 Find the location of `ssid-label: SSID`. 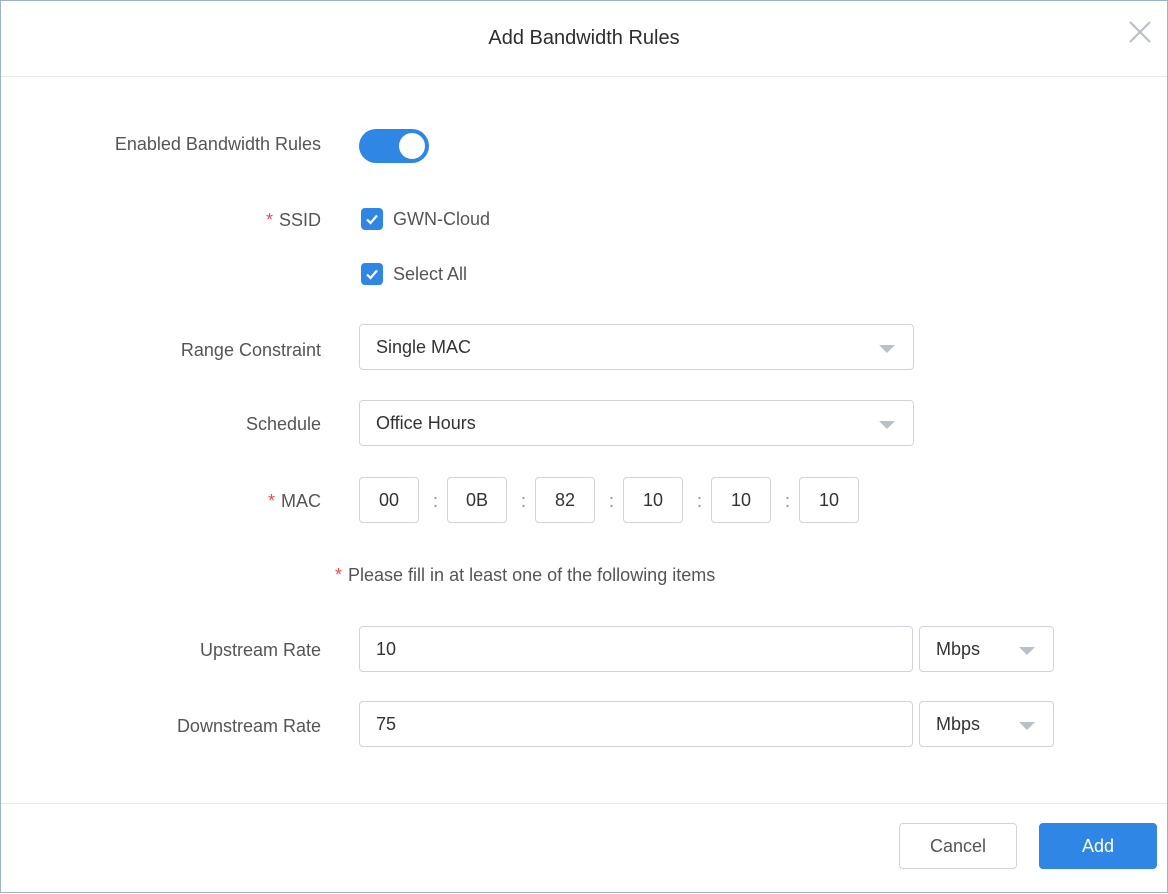

ssid-label: SSID is located at coordinates (299, 220).